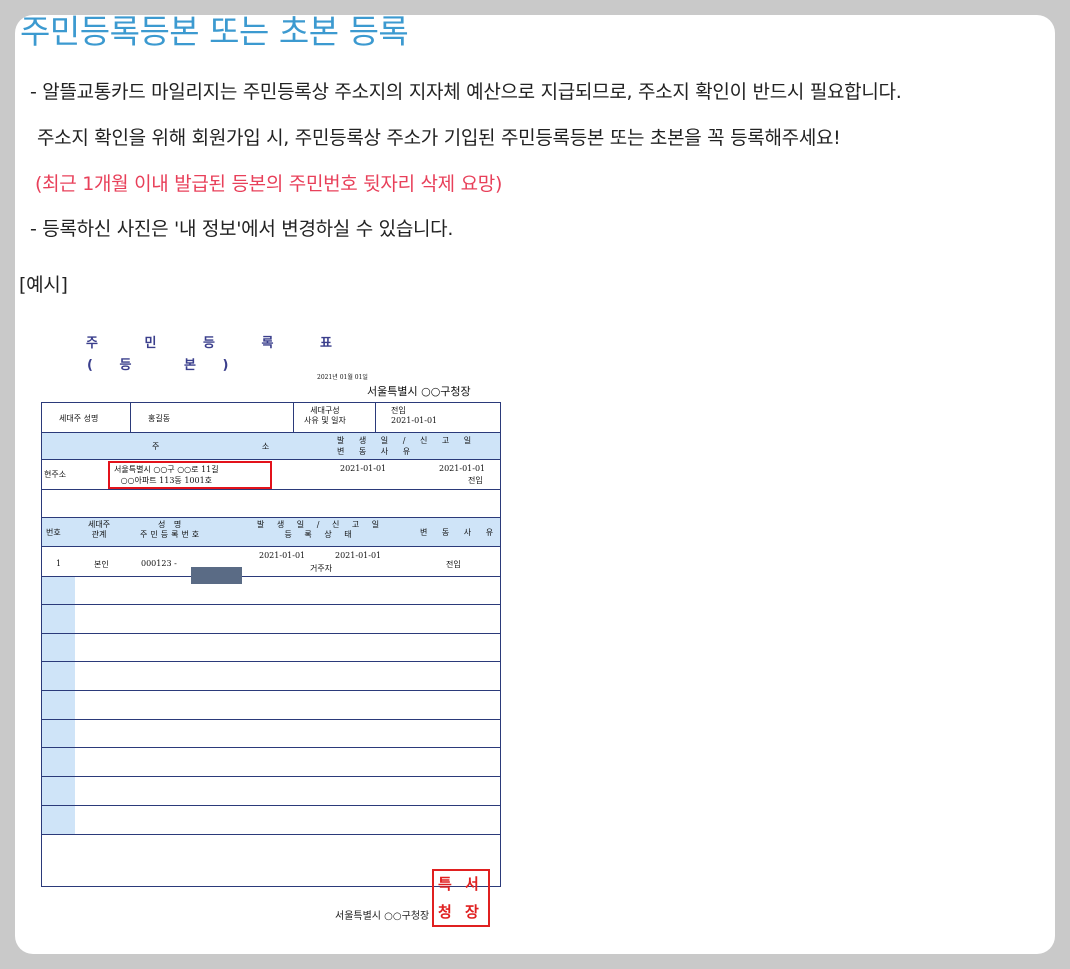 The width and height of the screenshot is (1070, 969). Describe the element at coordinates (358, 555) in the screenshot. I see `member-date-2: 2021-01-01` at that location.